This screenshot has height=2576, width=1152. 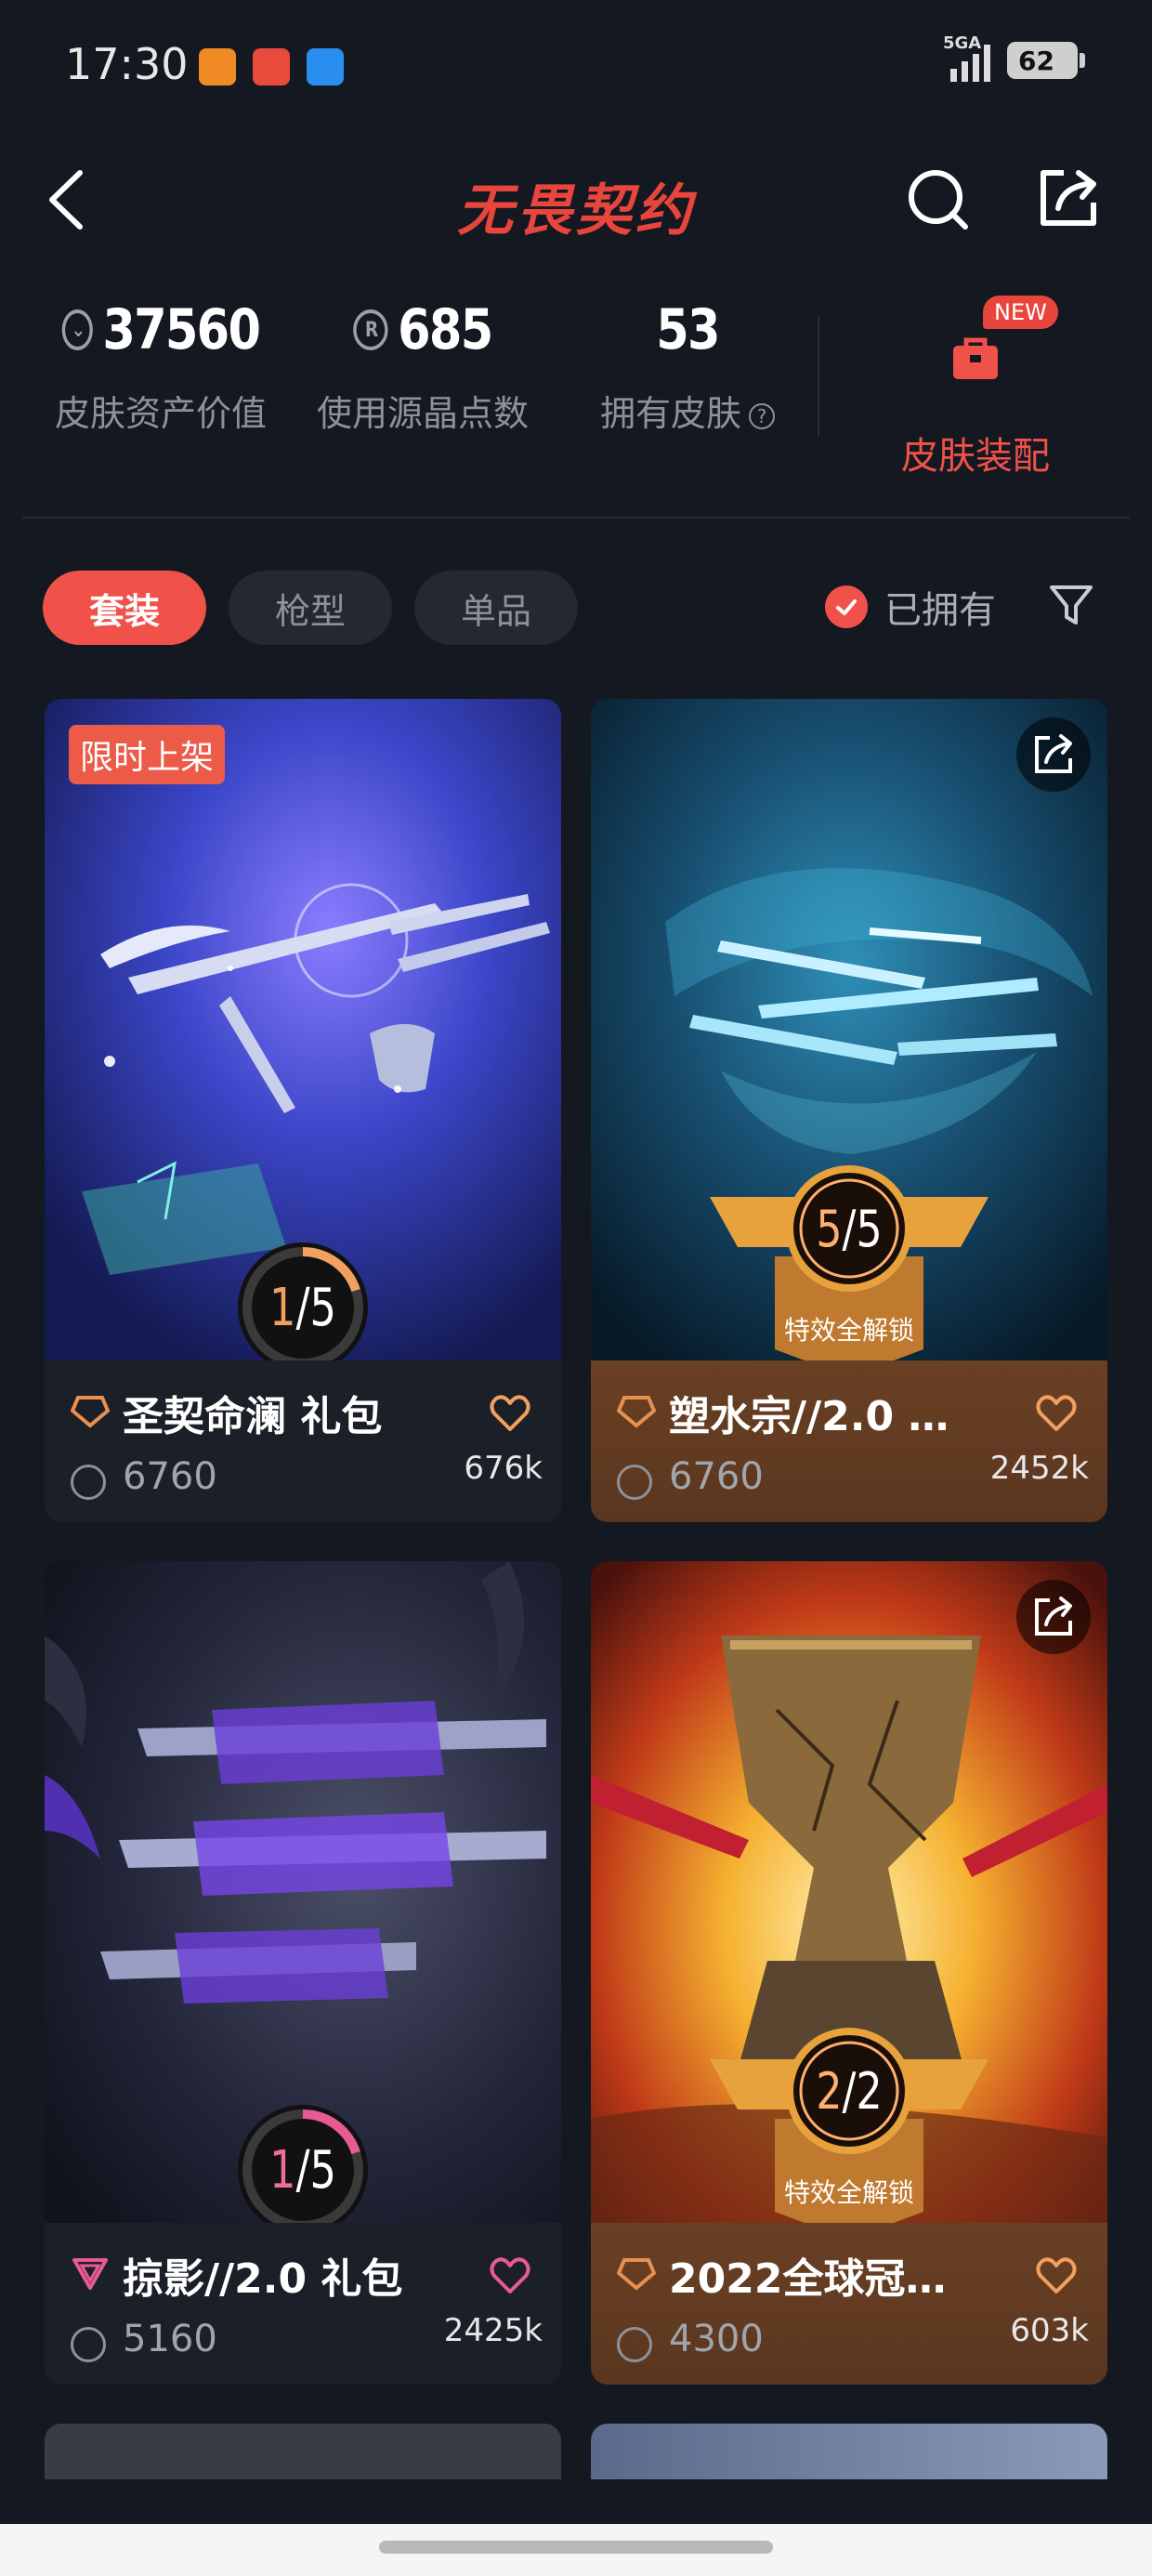 I want to click on category-tabs: 套装 枪型 单品, so click(x=311, y=608).